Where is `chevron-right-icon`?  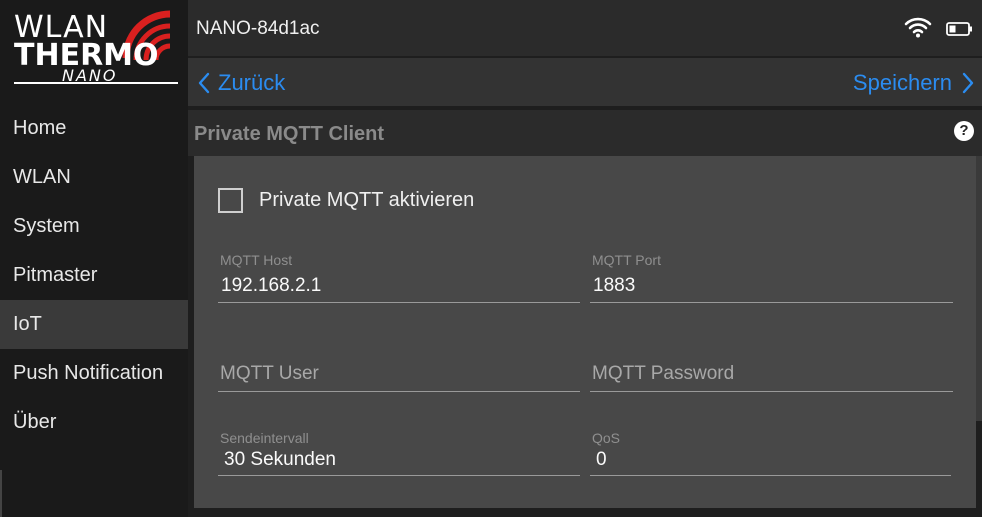 chevron-right-icon is located at coordinates (968, 83).